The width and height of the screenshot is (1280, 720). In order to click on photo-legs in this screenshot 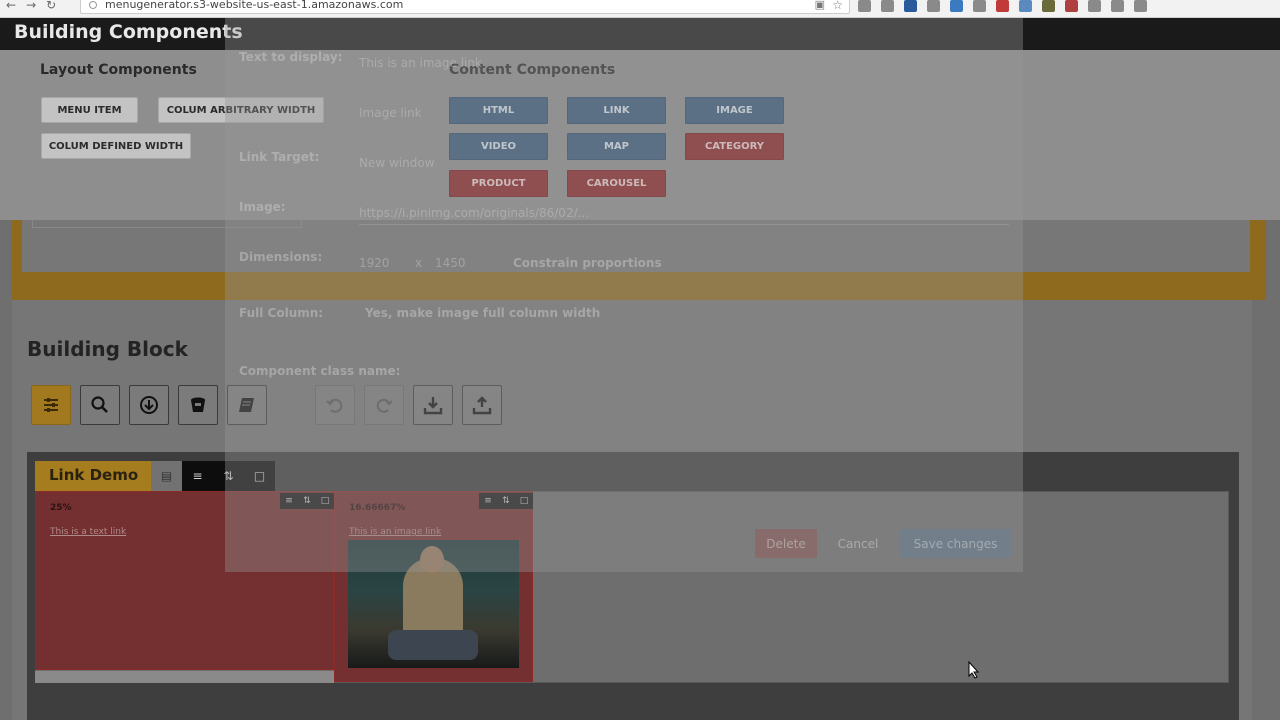, I will do `click(433, 645)`.